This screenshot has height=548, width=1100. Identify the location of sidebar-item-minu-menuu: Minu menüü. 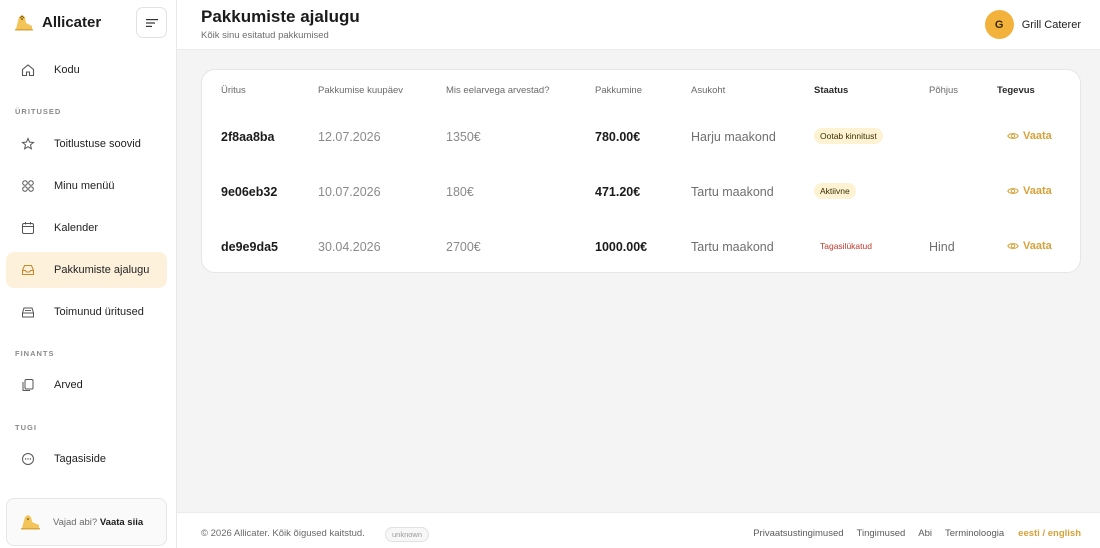
(86, 186).